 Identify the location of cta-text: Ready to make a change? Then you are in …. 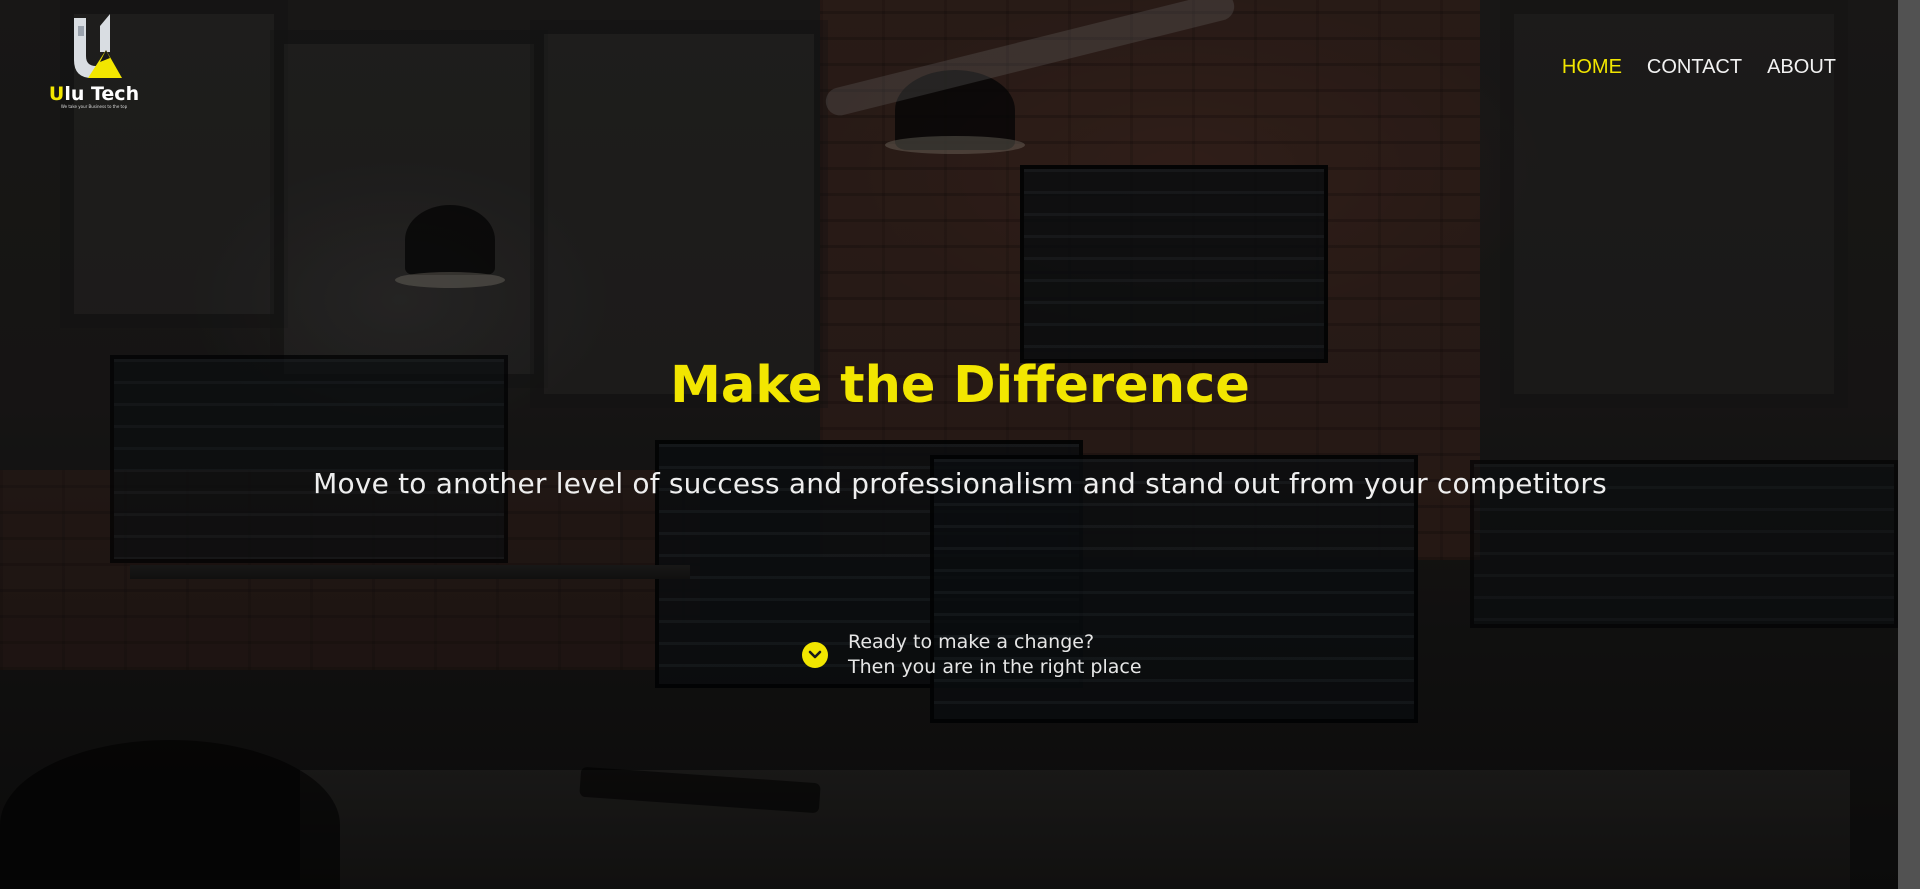
(995, 655).